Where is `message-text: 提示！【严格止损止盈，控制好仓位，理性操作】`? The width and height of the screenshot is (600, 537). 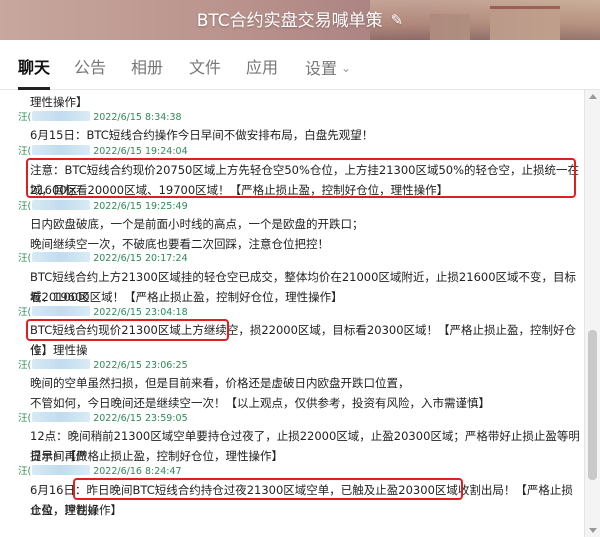 message-text: 提示！【严格止损止盈，控制好仓位，理性操作】 is located at coordinates (156, 456).